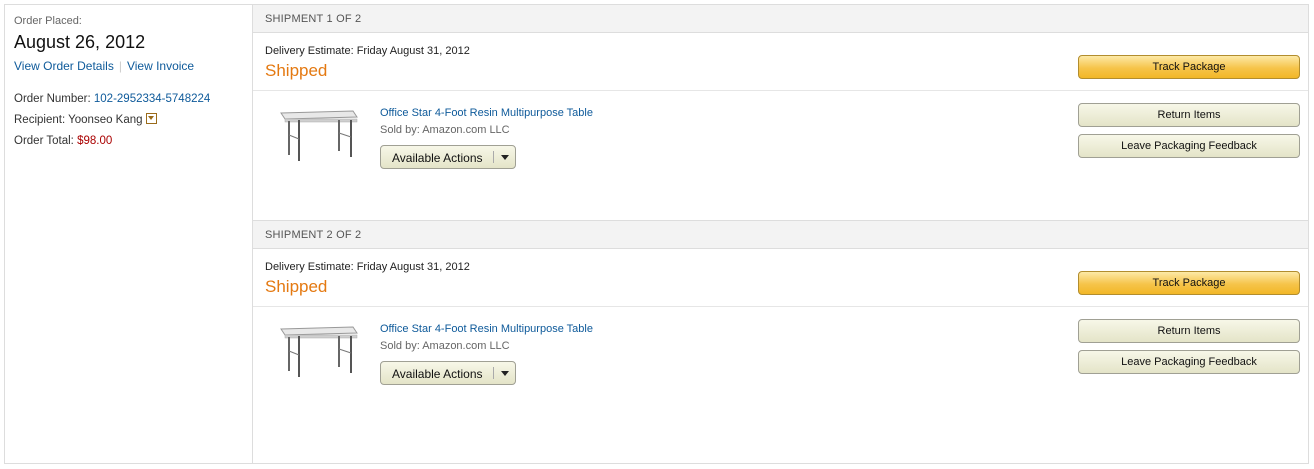 This screenshot has height=469, width=1314. Describe the element at coordinates (44, 141) in the screenshot. I see `order-total-label: Order Total:` at that location.